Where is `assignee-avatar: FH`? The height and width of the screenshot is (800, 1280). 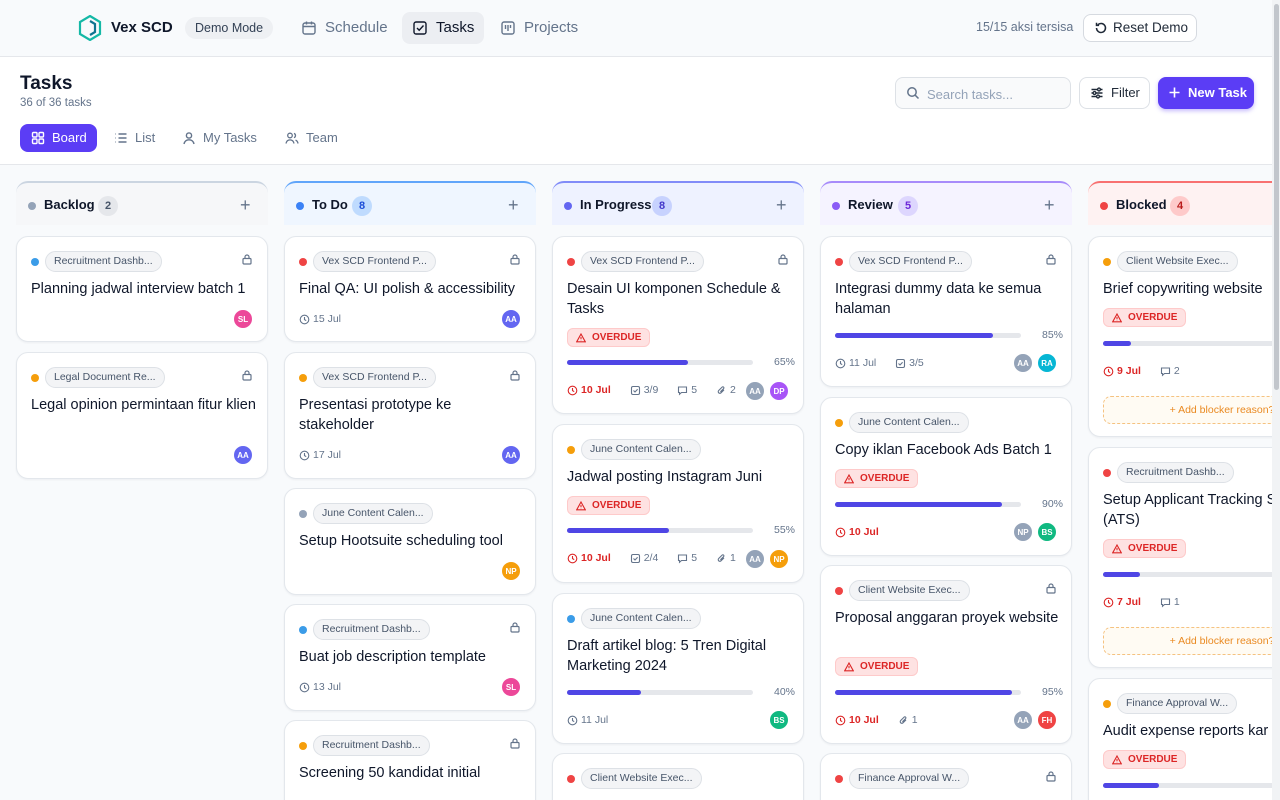 assignee-avatar: FH is located at coordinates (1047, 720).